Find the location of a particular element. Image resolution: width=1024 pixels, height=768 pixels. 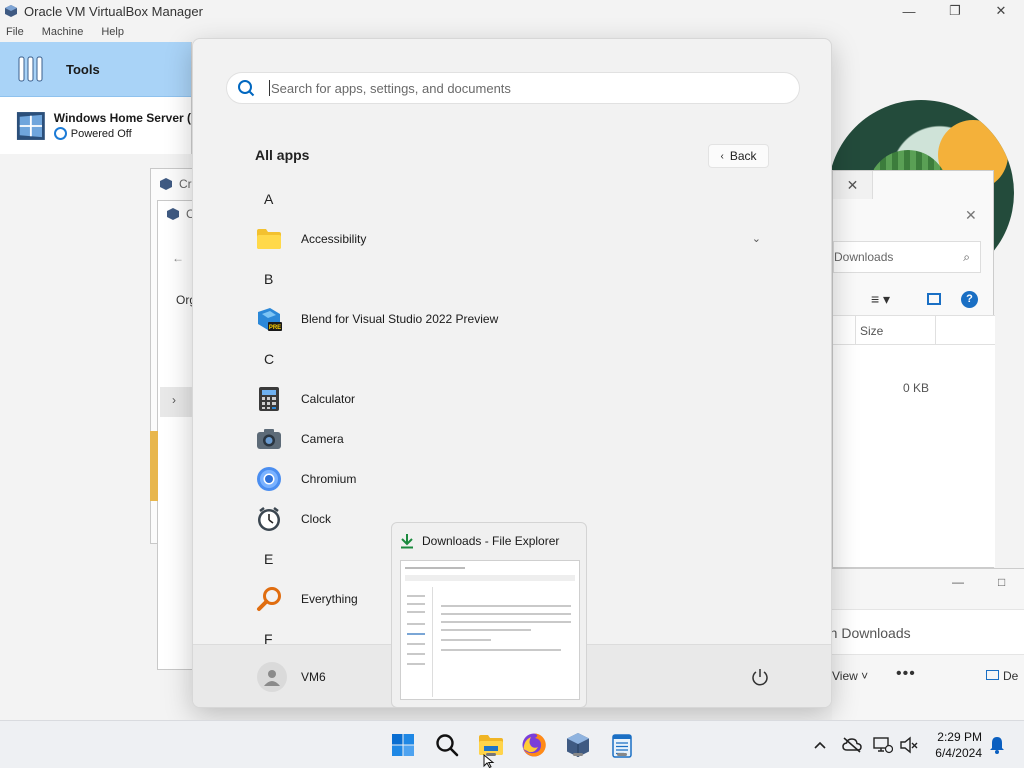

menu-machine: Machine is located at coordinates (63, 32).